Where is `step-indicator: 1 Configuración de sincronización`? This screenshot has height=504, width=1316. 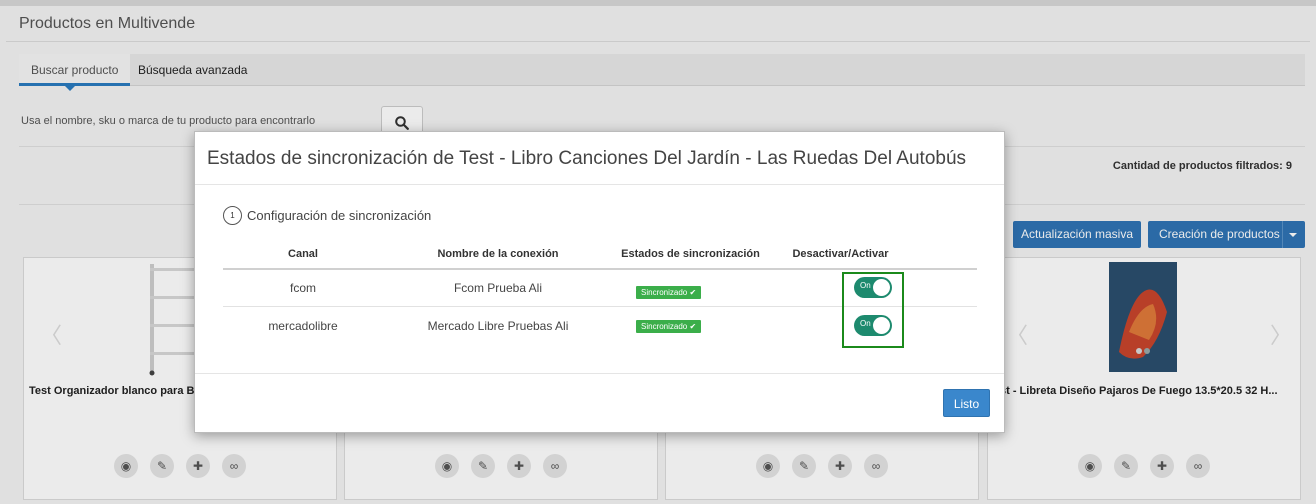 step-indicator: 1 Configuración de sincronización is located at coordinates (327, 215).